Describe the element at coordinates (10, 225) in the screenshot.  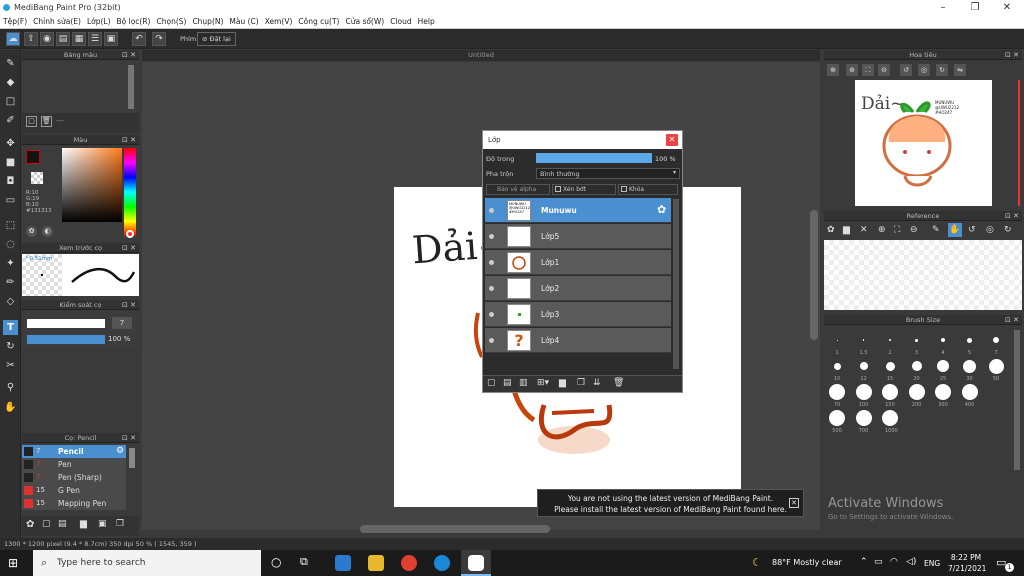
I see `select-tool-icon: ⬚` at that location.